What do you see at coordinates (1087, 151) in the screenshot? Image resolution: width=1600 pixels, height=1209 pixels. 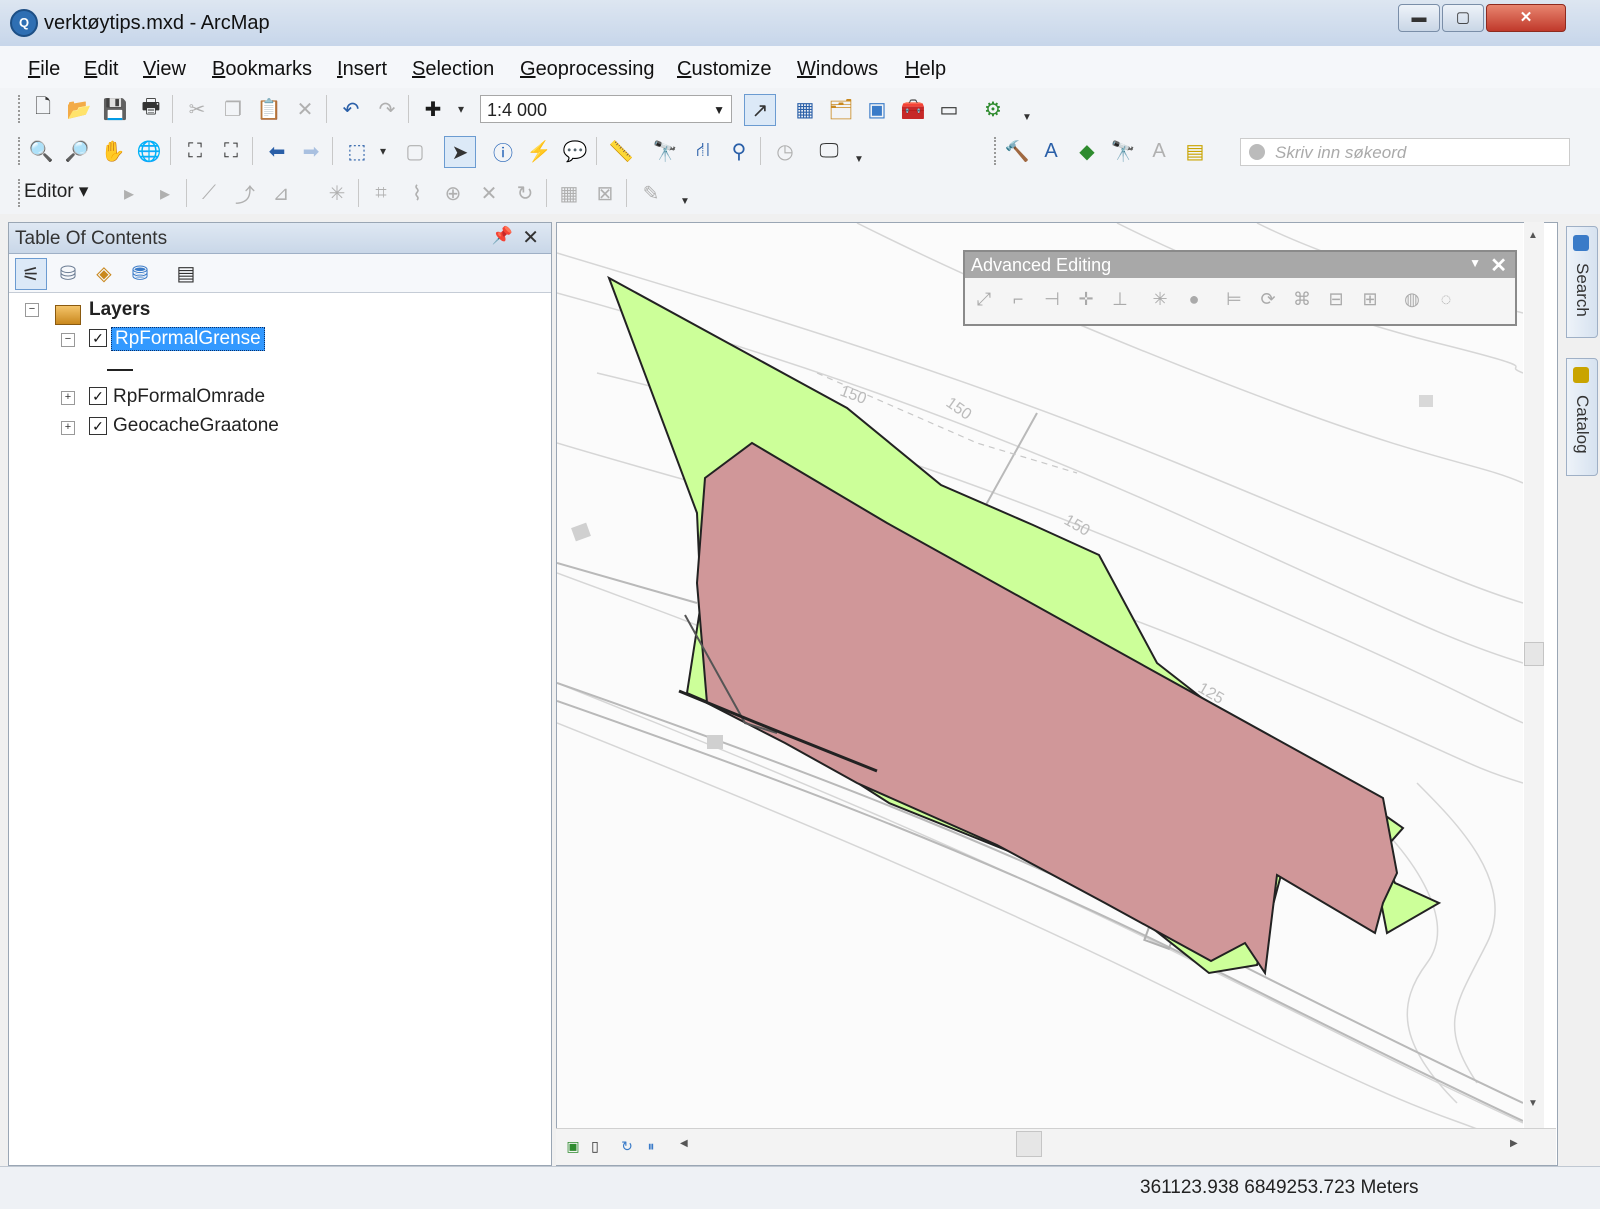 I see `geometry-tool-icon: ◆` at bounding box center [1087, 151].